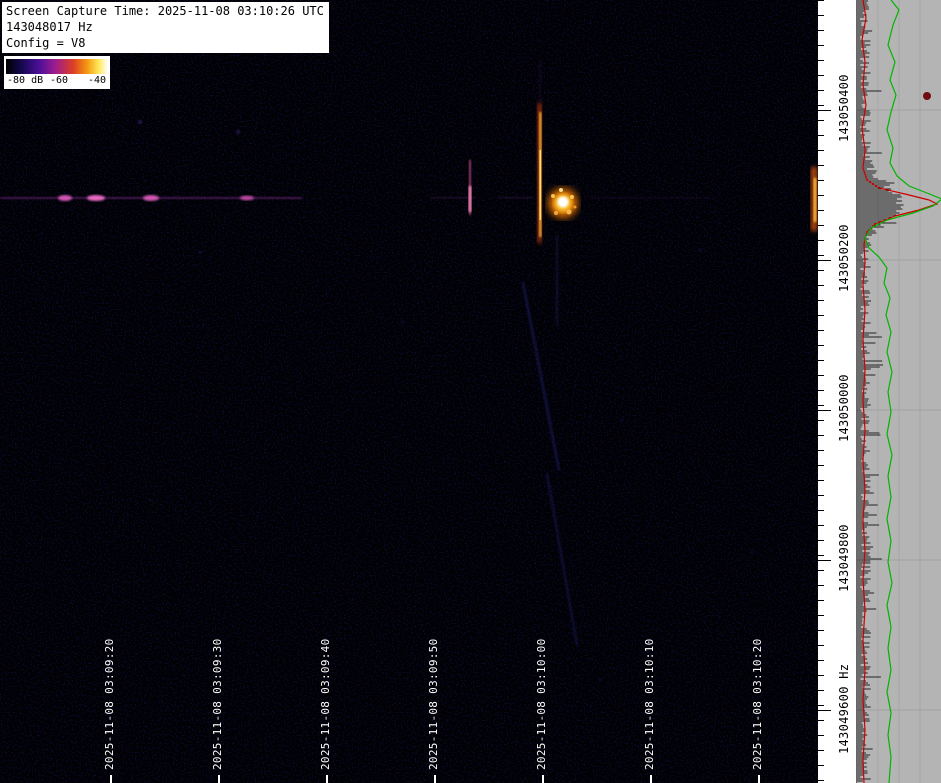 This screenshot has width=941, height=783. What do you see at coordinates (557, 280) in the screenshot?
I see `doppler-smear` at bounding box center [557, 280].